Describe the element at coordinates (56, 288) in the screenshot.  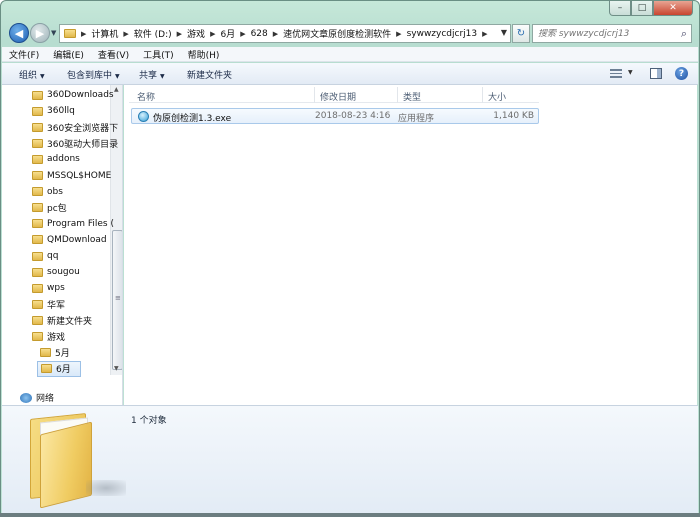
I see `tree-item-label: wps` at that location.